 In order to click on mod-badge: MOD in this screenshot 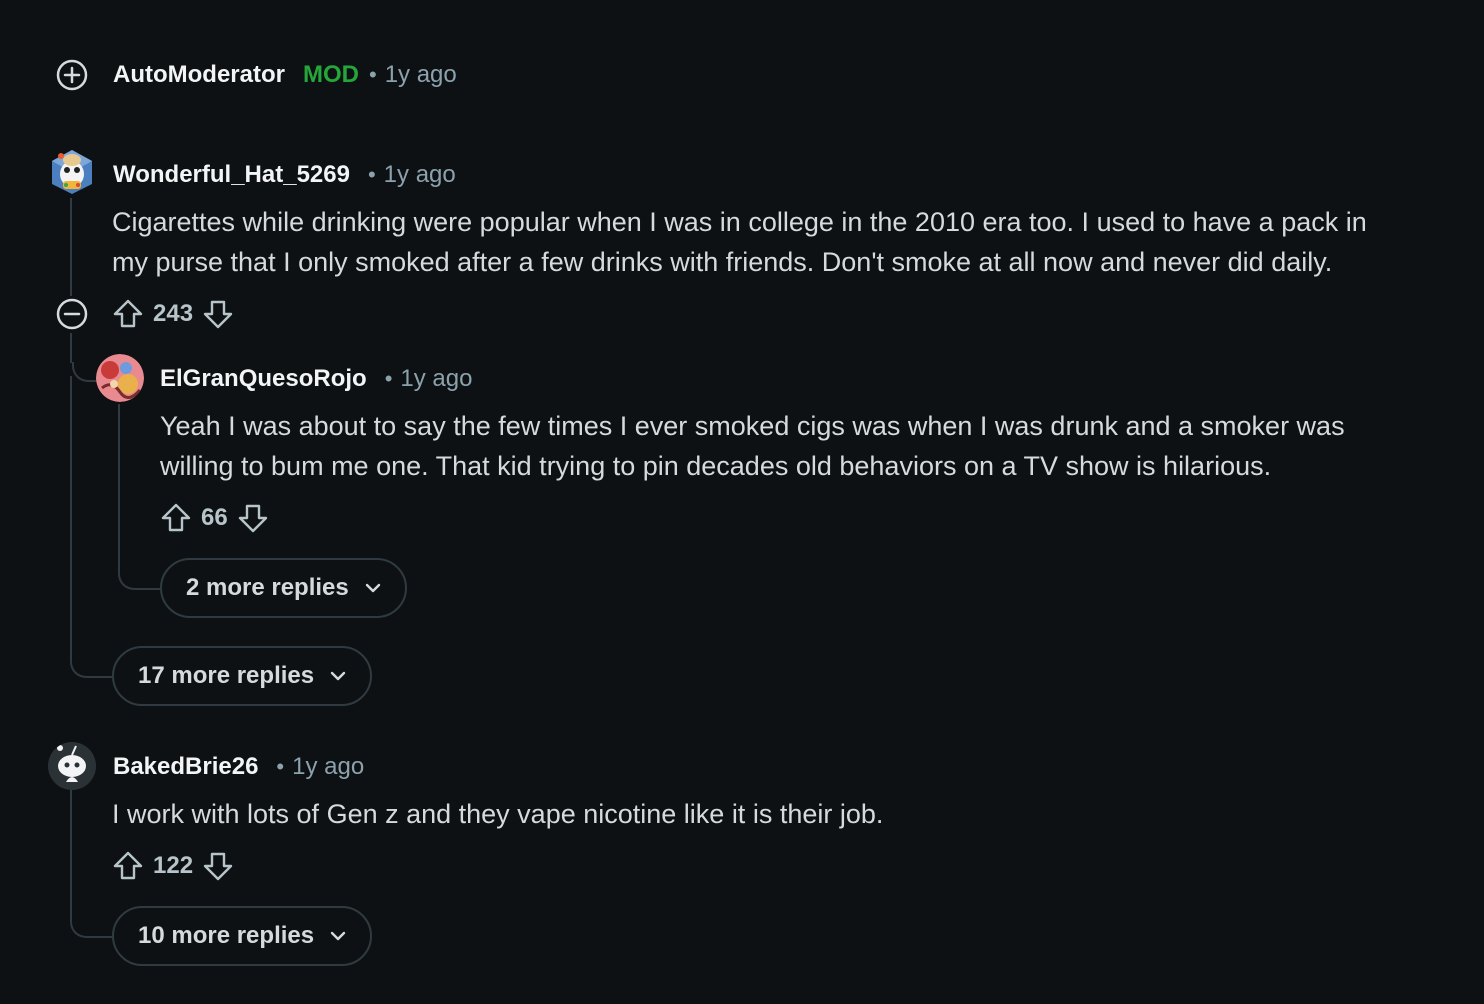, I will do `click(330, 74)`.